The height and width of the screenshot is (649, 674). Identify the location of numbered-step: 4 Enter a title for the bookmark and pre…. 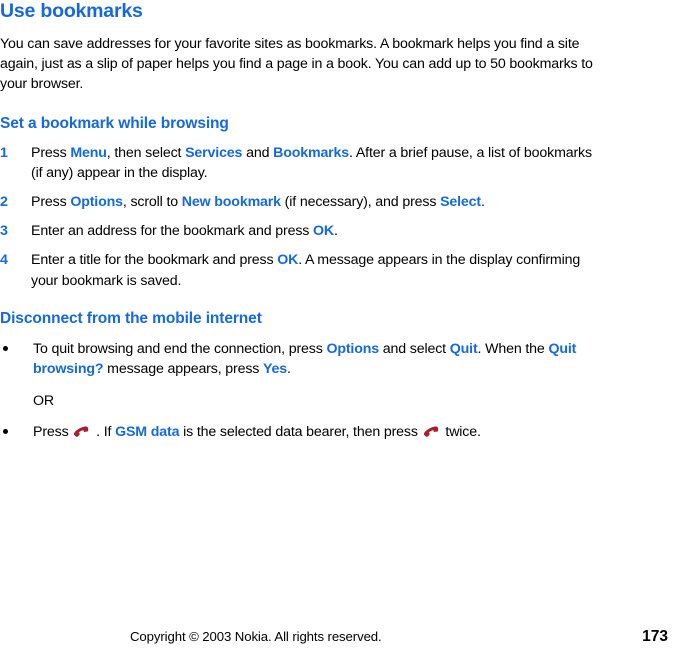
(300, 270).